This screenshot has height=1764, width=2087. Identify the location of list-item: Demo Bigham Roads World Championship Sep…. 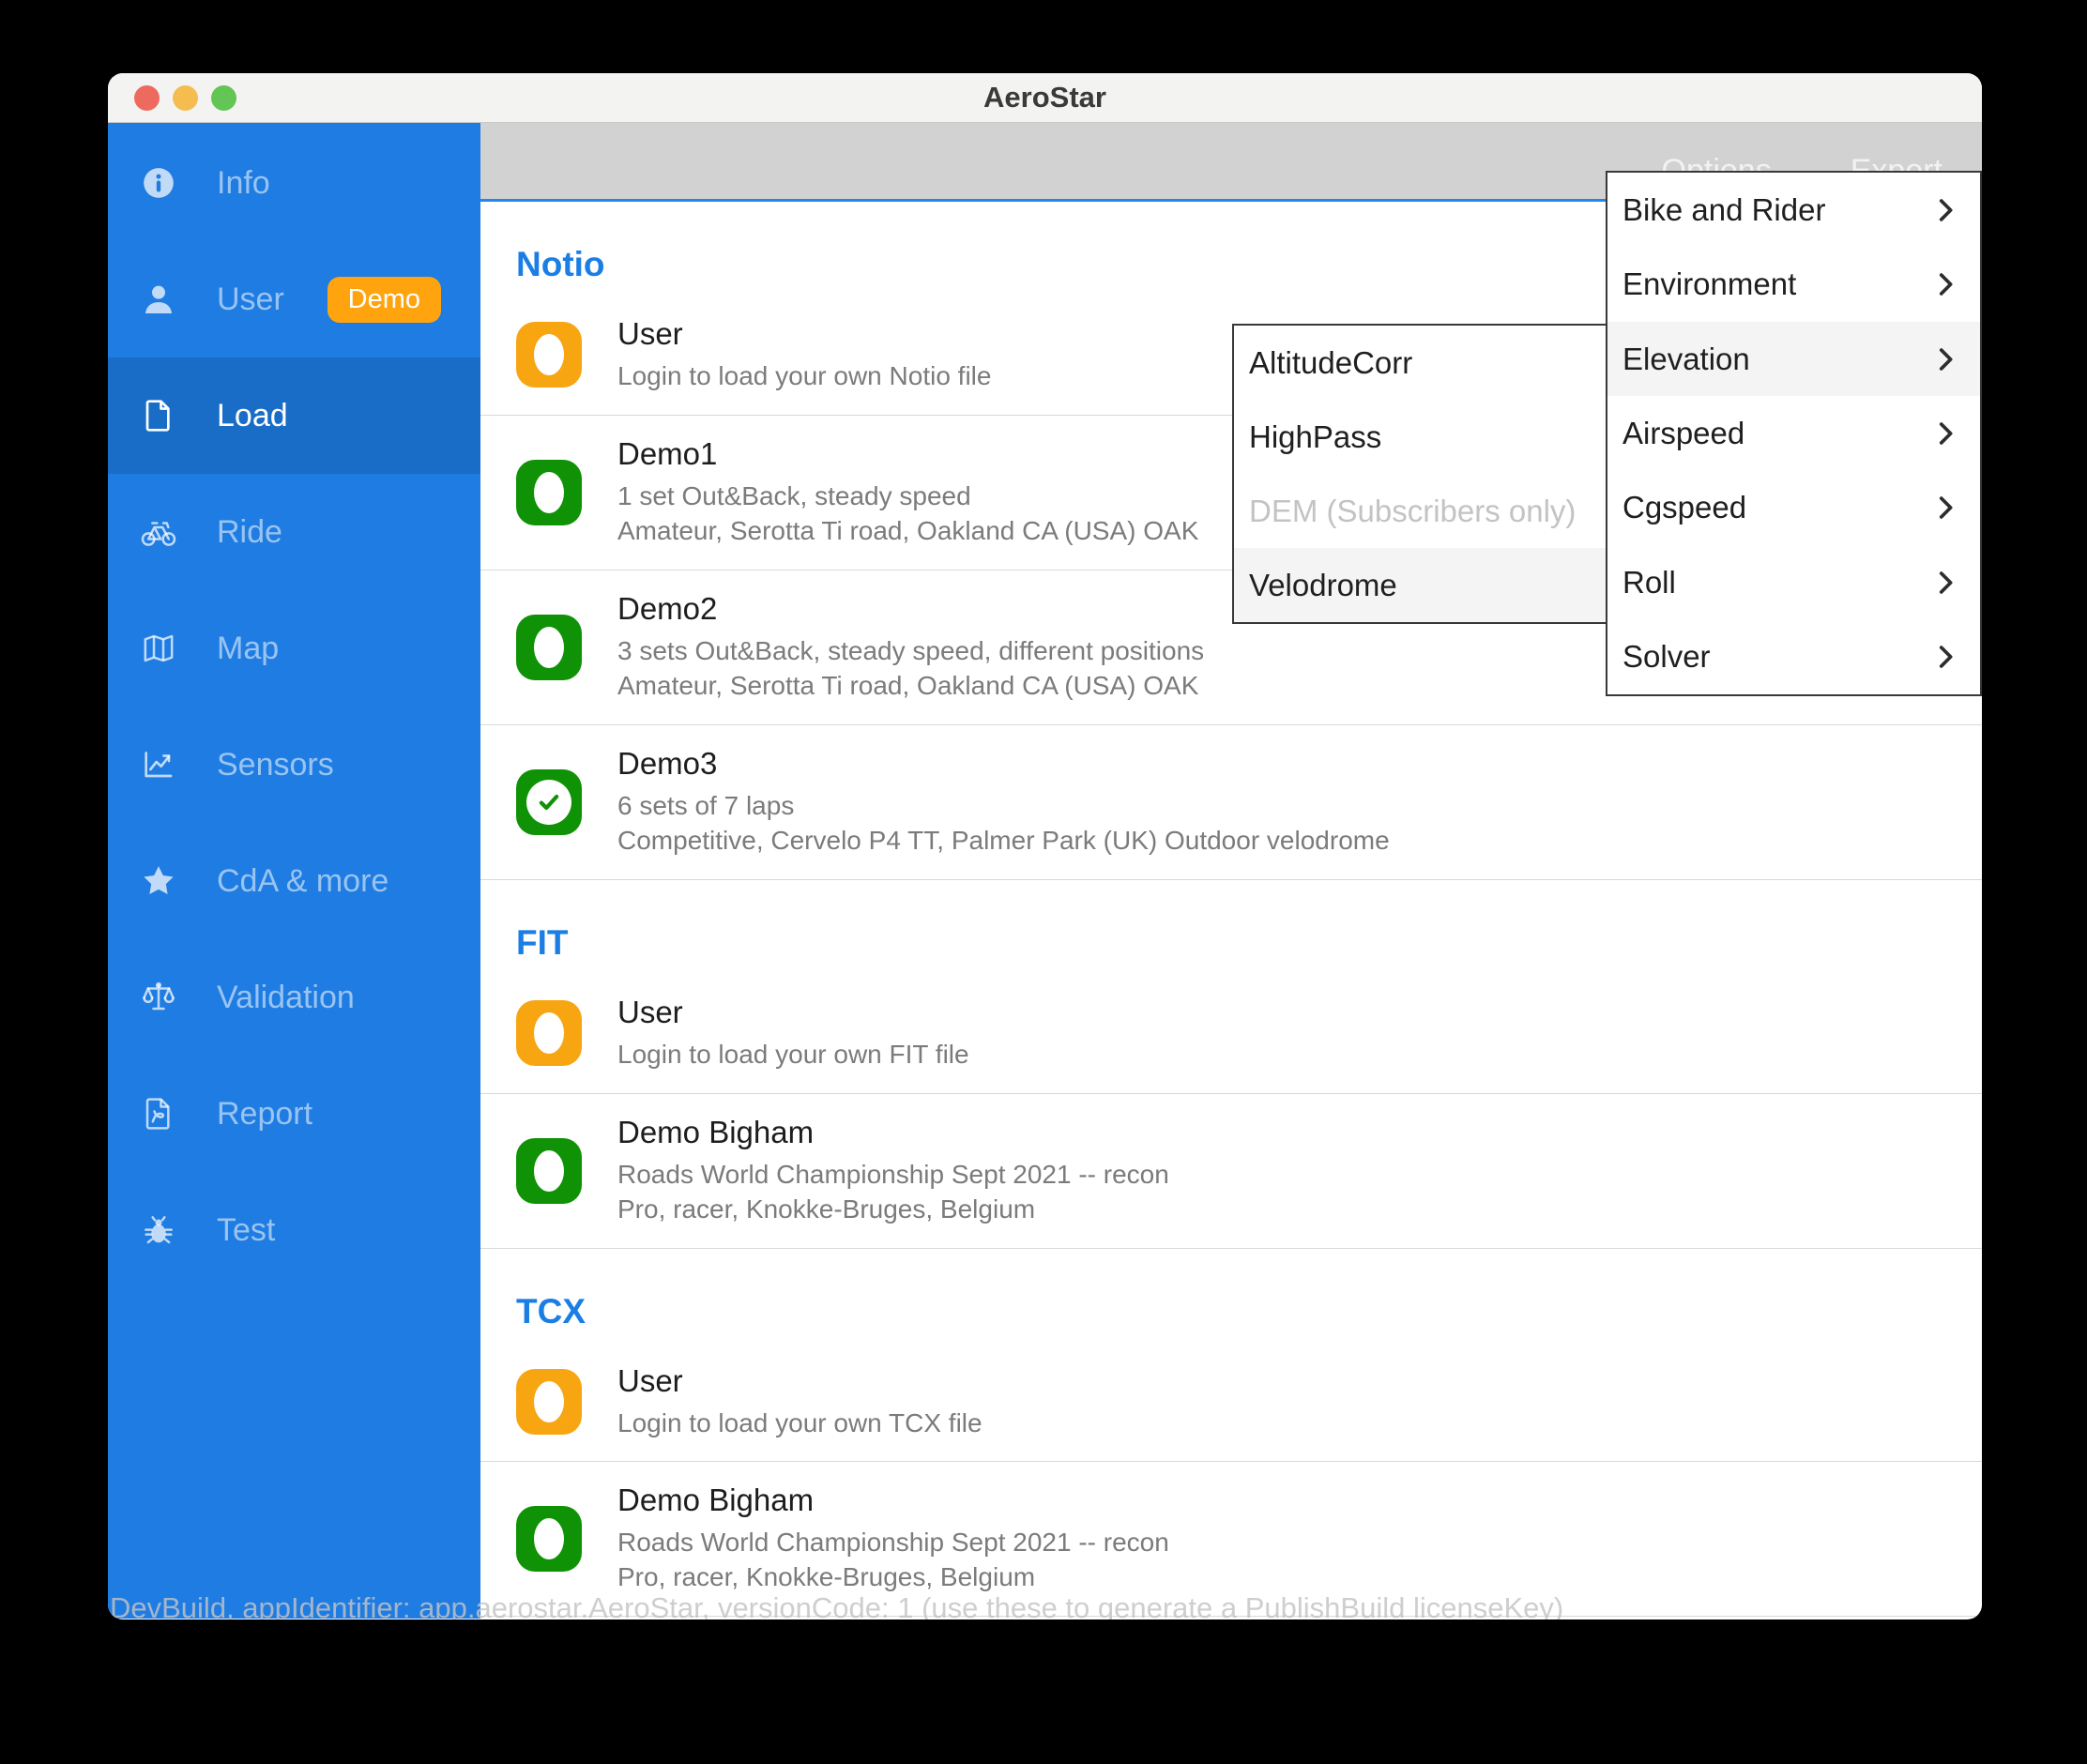
(1231, 1171).